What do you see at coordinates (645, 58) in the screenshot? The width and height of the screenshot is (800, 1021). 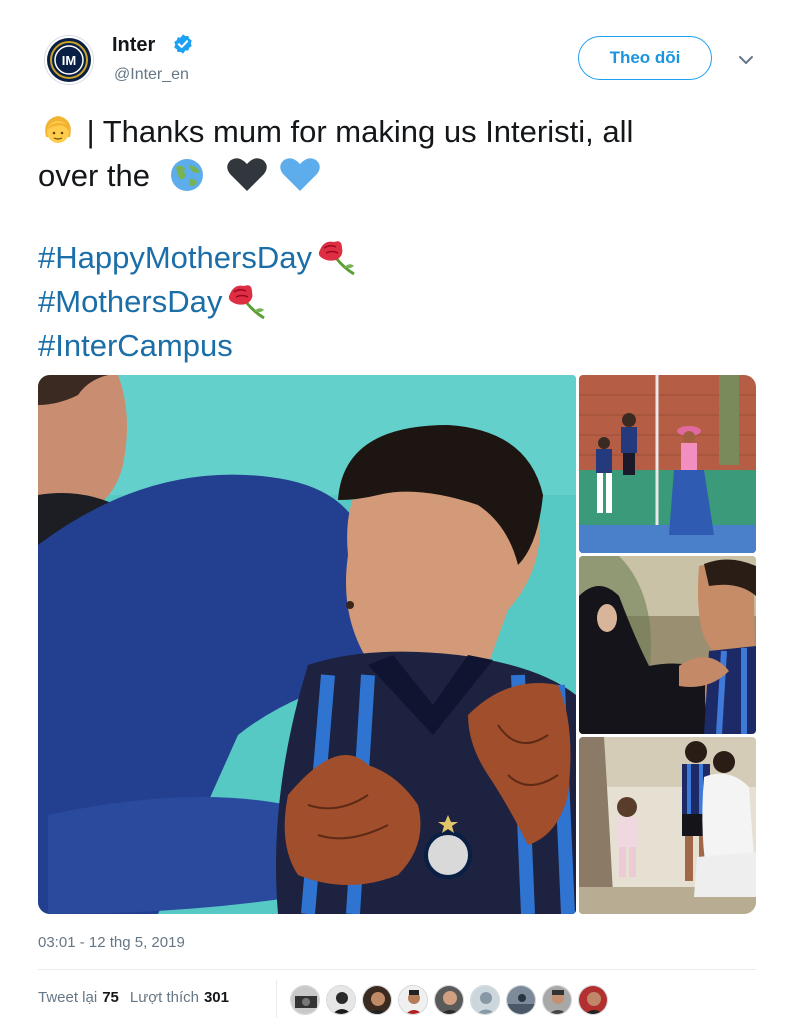 I see `follow-button: Theo dõi` at bounding box center [645, 58].